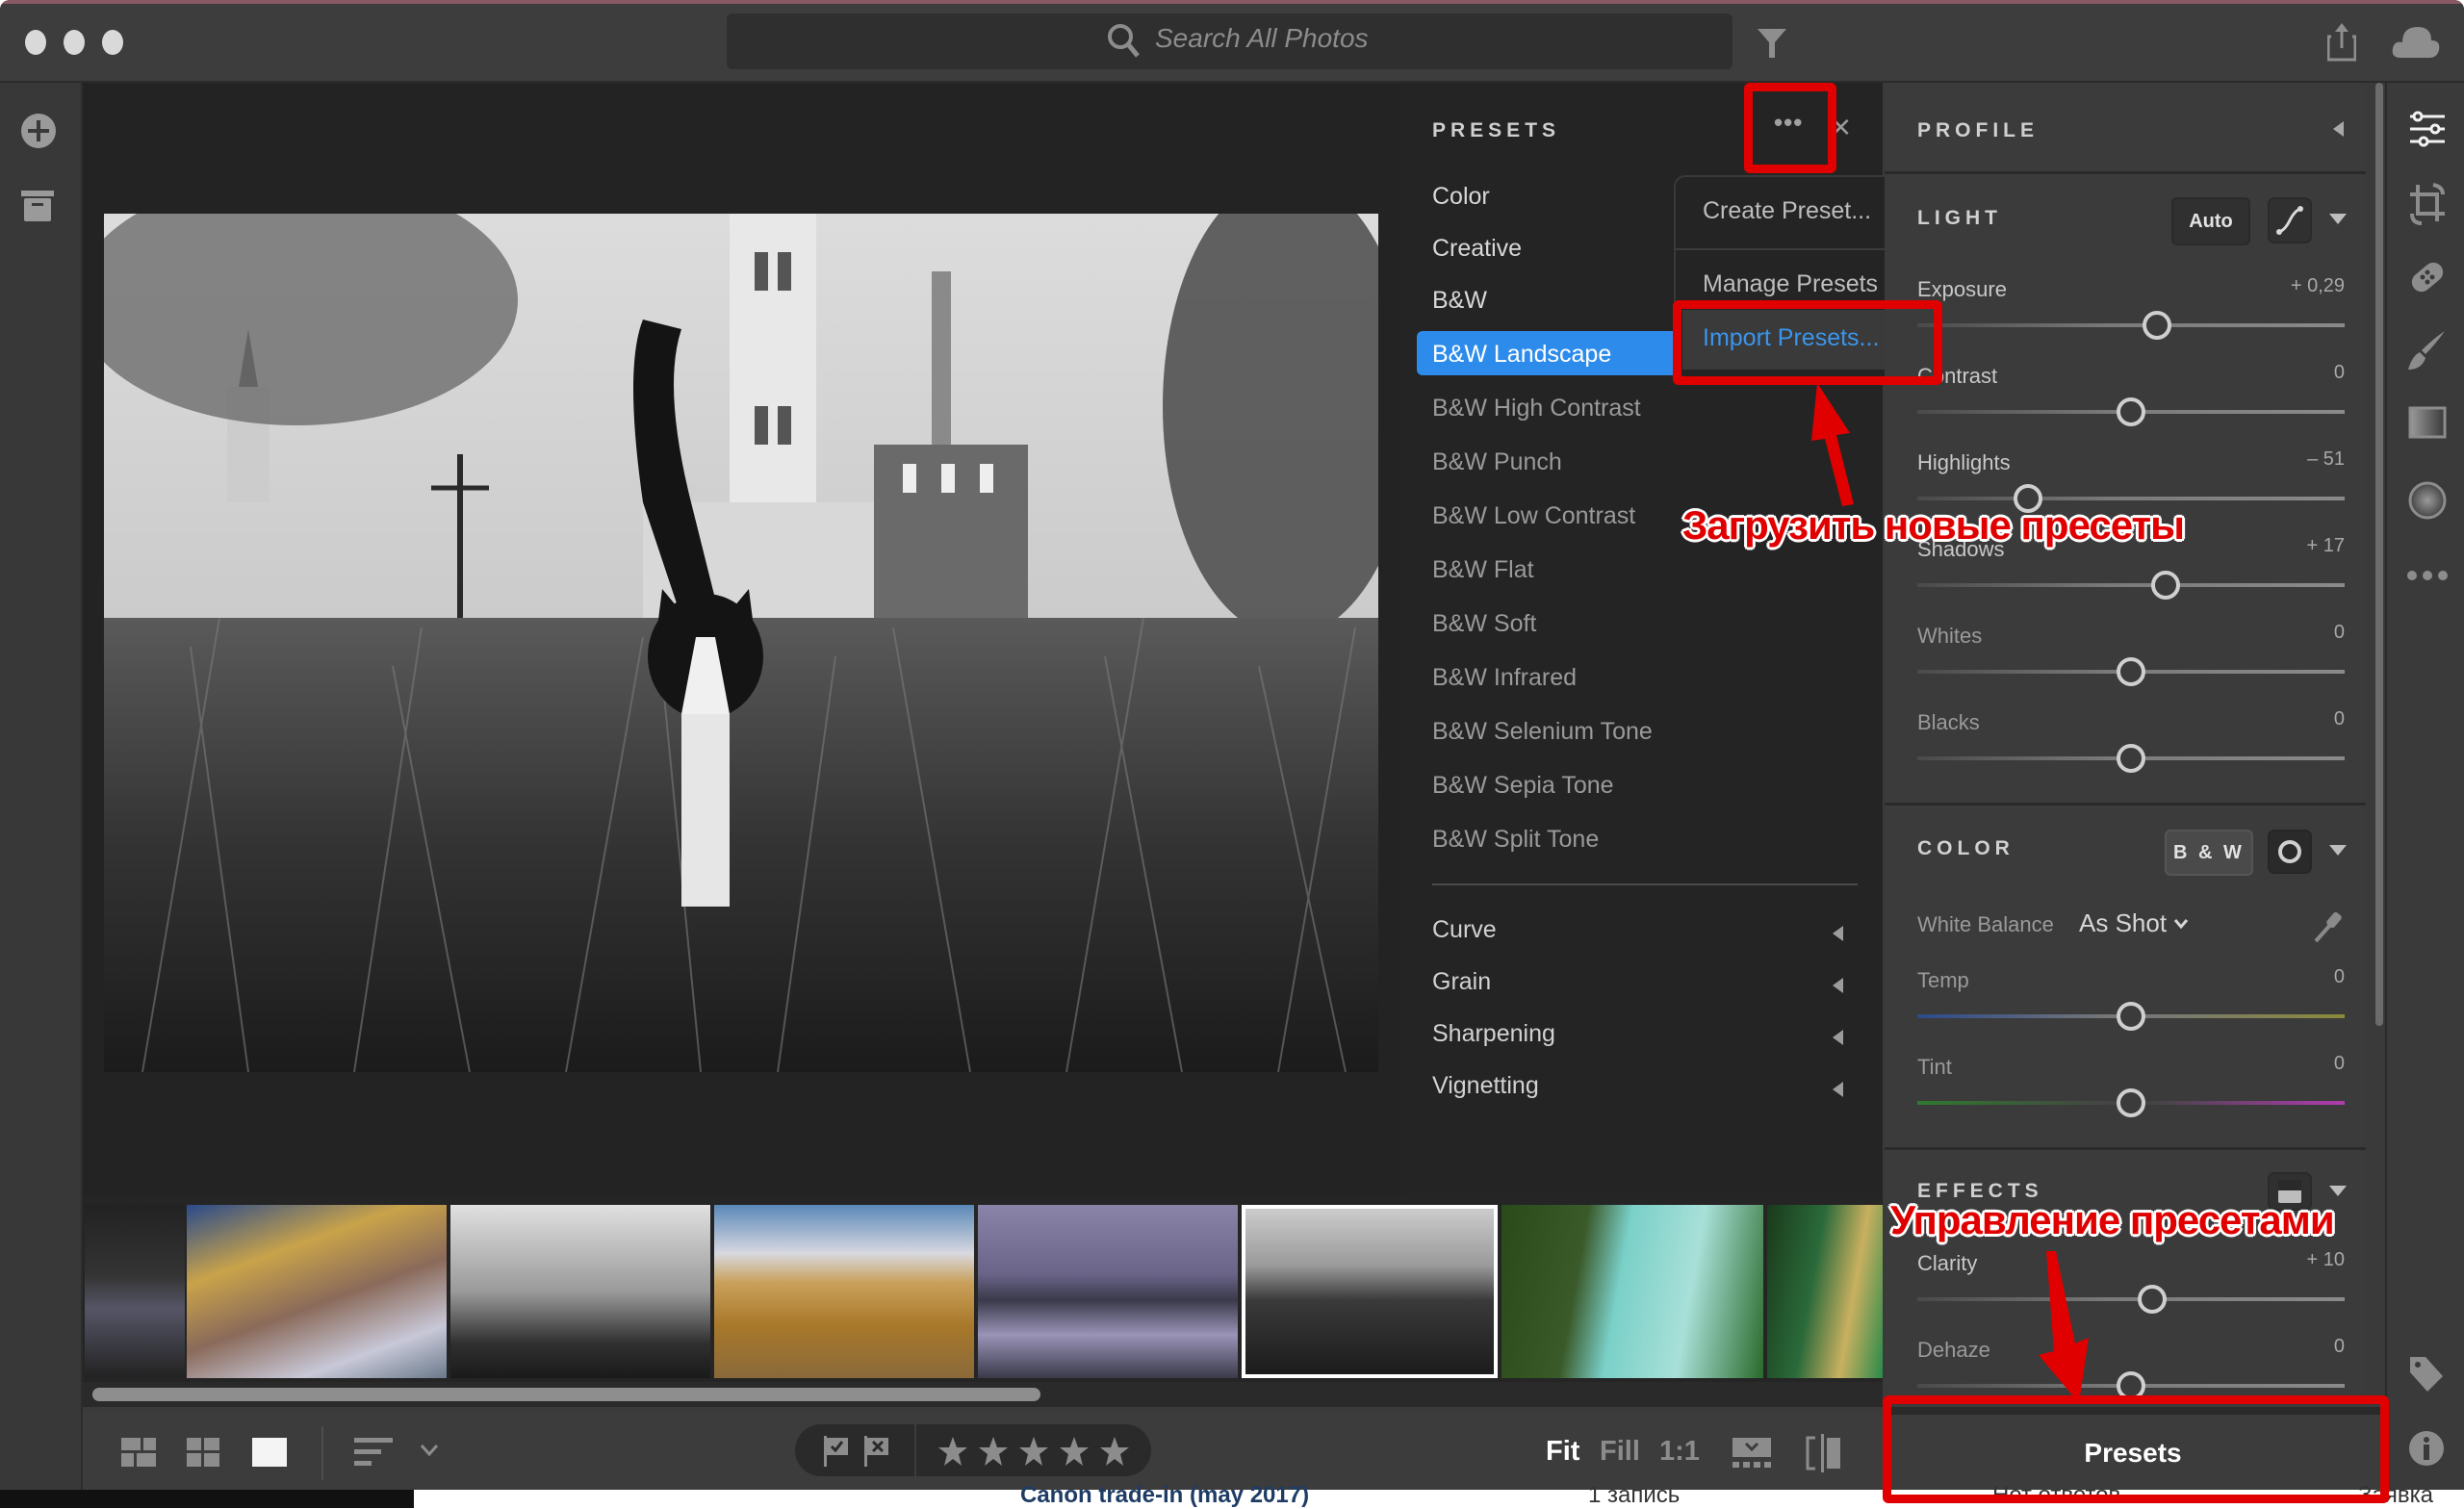  What do you see at coordinates (2165, 585) in the screenshot?
I see `slider-knob-shadows` at bounding box center [2165, 585].